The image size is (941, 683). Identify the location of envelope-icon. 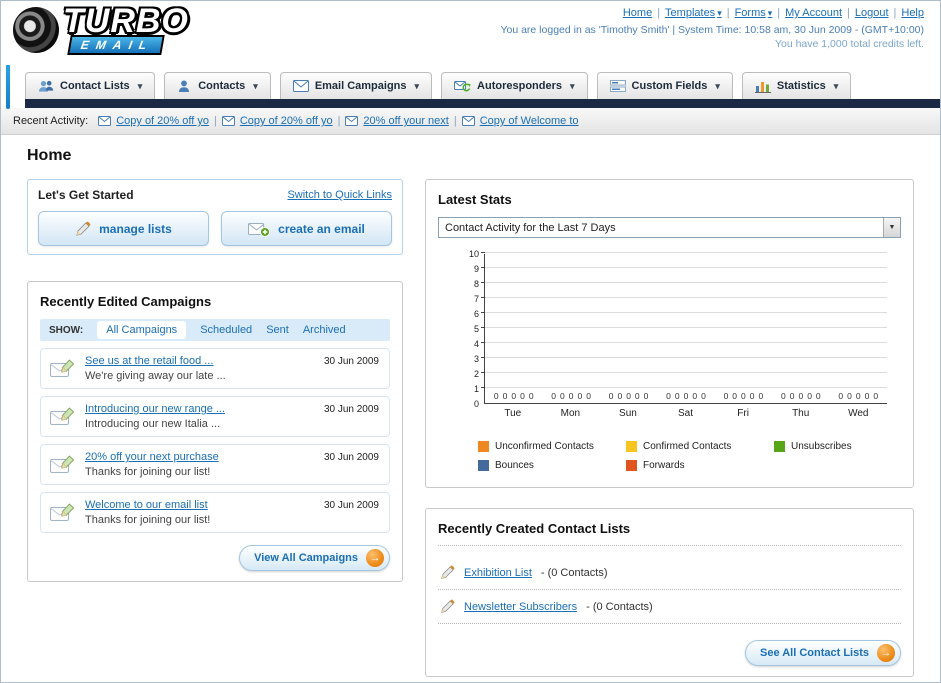
(105, 121).